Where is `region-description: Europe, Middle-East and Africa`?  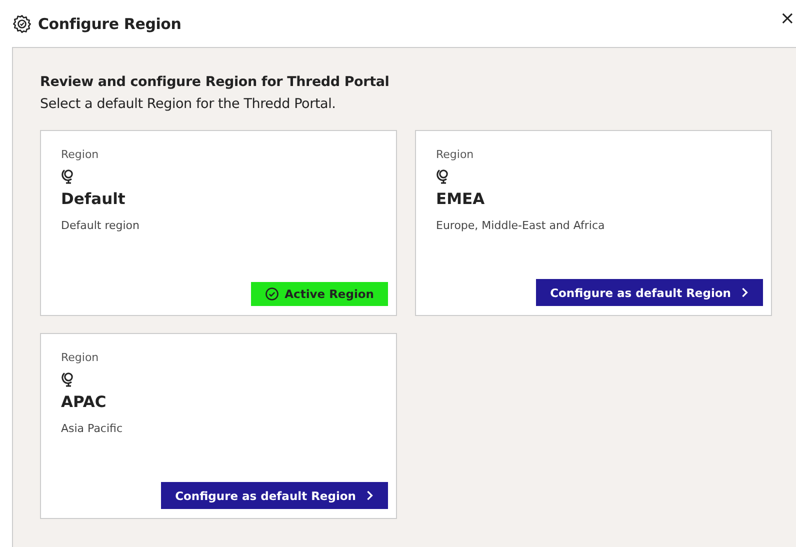
region-description: Europe, Middle-East and Africa is located at coordinates (520, 225).